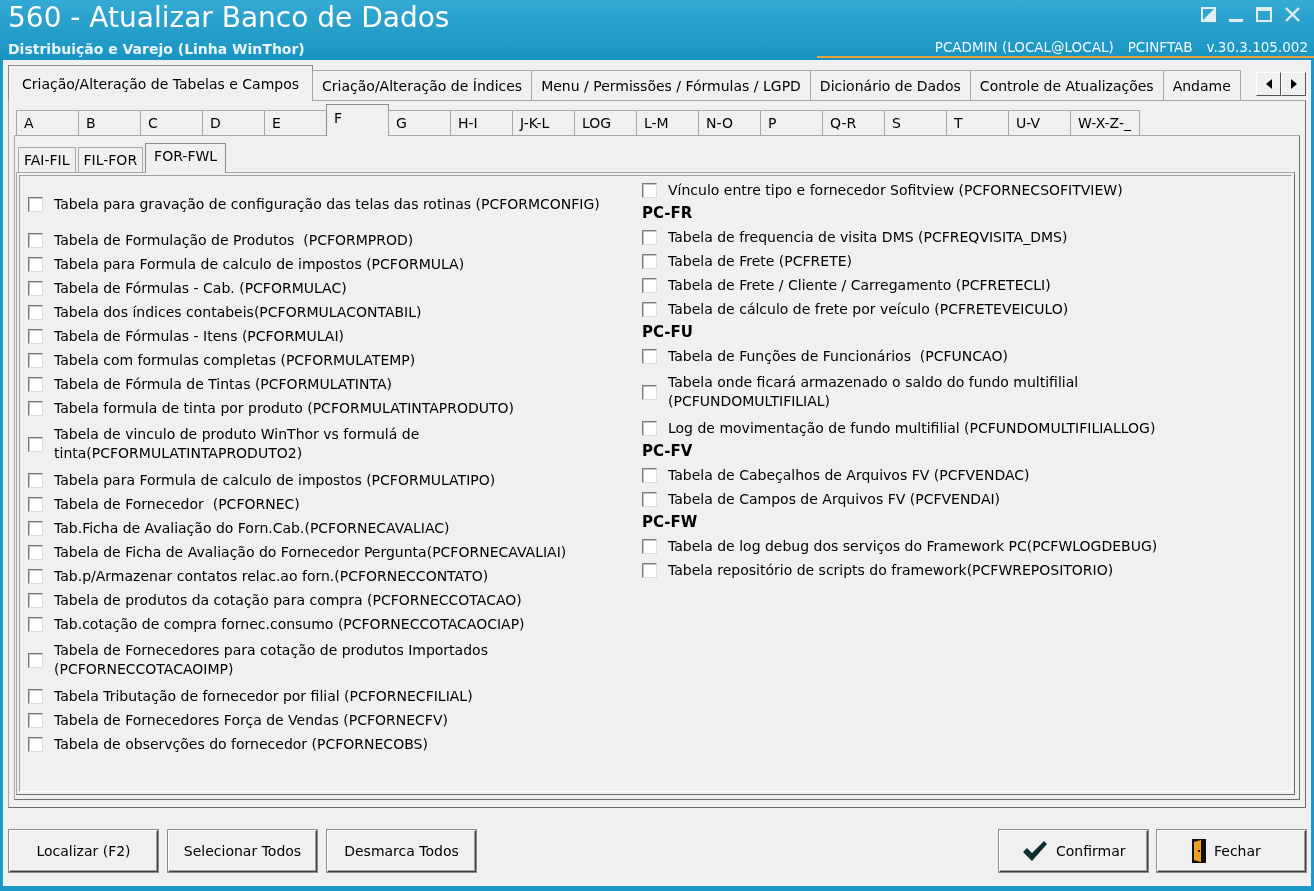 The image size is (1314, 891). I want to click on checkbox-label: Tabela de Campos de Arquivos FV (PCFVENDAI), so click(834, 499).